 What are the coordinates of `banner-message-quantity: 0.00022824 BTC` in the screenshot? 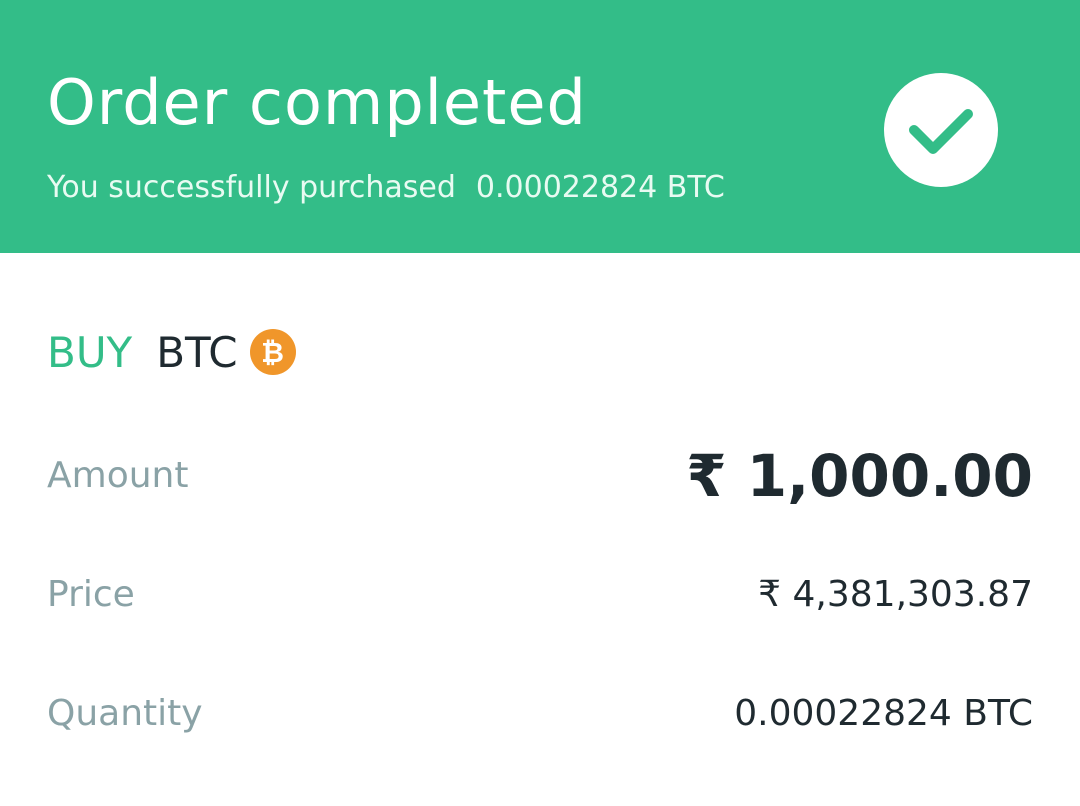 It's located at (600, 187).